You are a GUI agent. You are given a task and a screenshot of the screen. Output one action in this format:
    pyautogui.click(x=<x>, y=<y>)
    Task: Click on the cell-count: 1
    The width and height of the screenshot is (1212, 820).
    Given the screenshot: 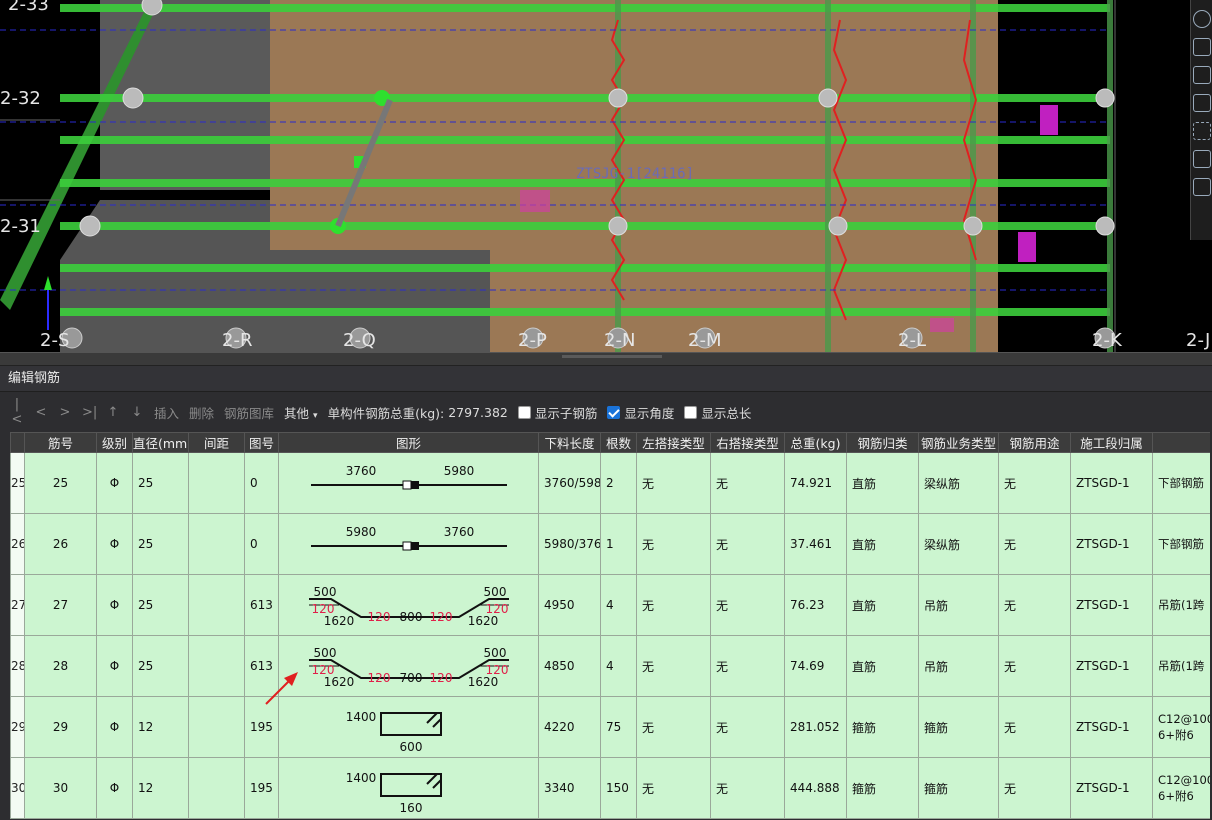 What is the action you would take?
    pyautogui.click(x=618, y=544)
    